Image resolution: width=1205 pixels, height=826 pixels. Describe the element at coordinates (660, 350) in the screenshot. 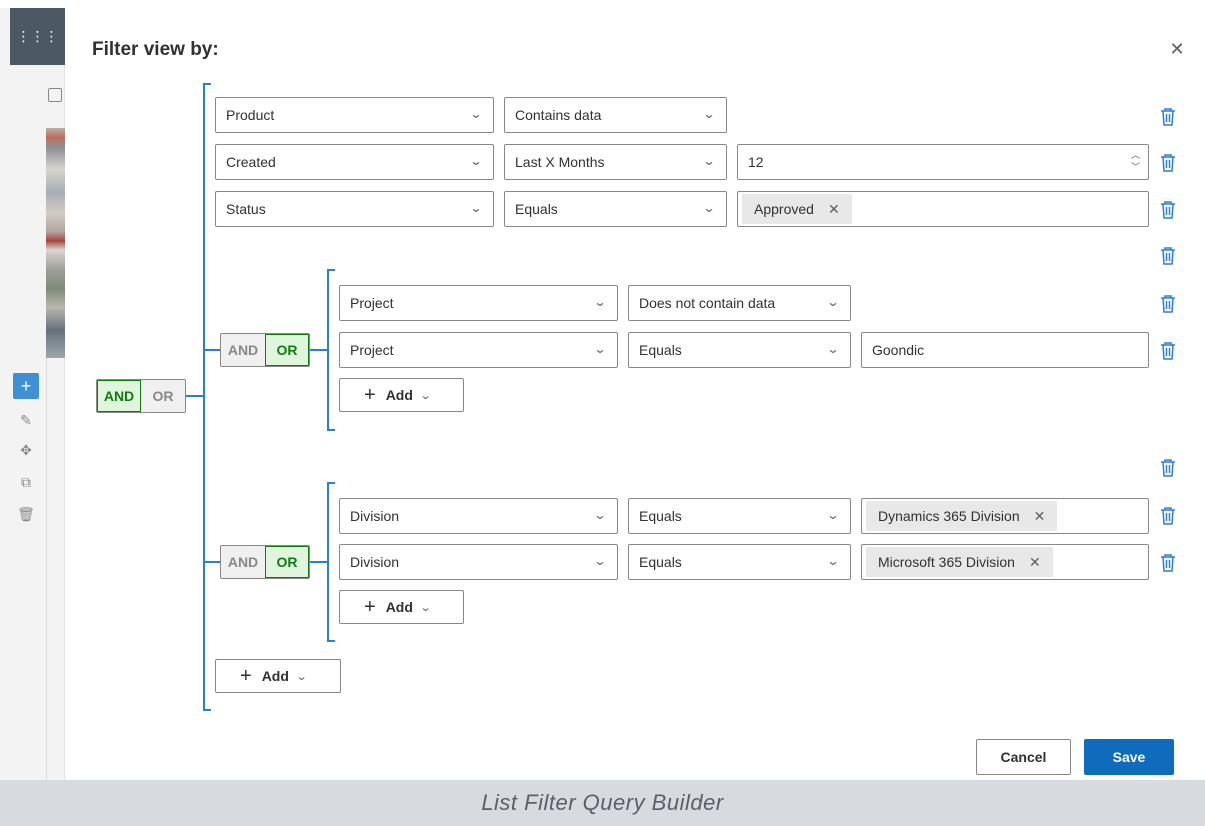

I see `group1-condition-2-operator-value: Equals` at that location.